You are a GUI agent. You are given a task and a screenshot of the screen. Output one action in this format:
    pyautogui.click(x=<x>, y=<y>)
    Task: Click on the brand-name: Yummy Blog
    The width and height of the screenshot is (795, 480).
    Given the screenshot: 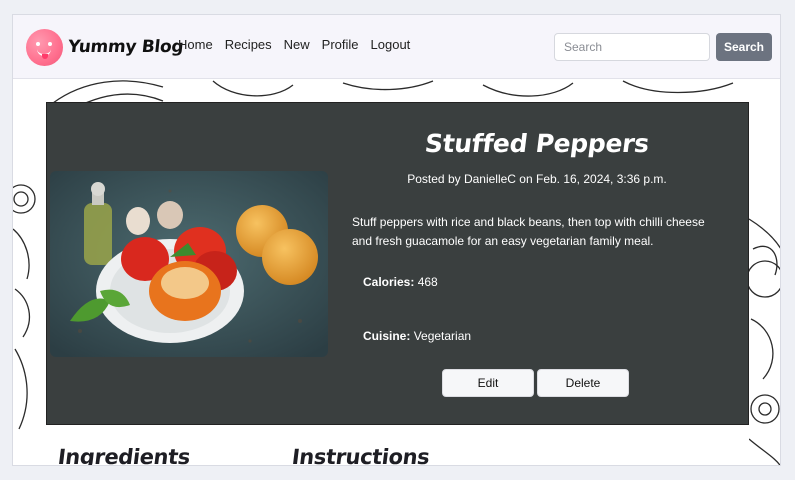 What is the action you would take?
    pyautogui.click(x=125, y=47)
    